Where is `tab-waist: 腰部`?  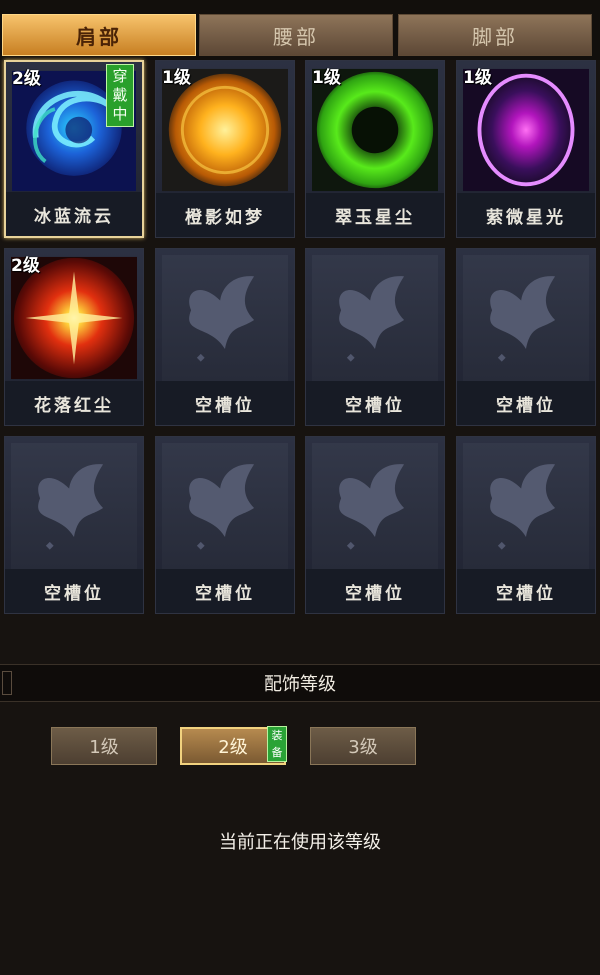
tab-waist: 腰部 is located at coordinates (296, 35).